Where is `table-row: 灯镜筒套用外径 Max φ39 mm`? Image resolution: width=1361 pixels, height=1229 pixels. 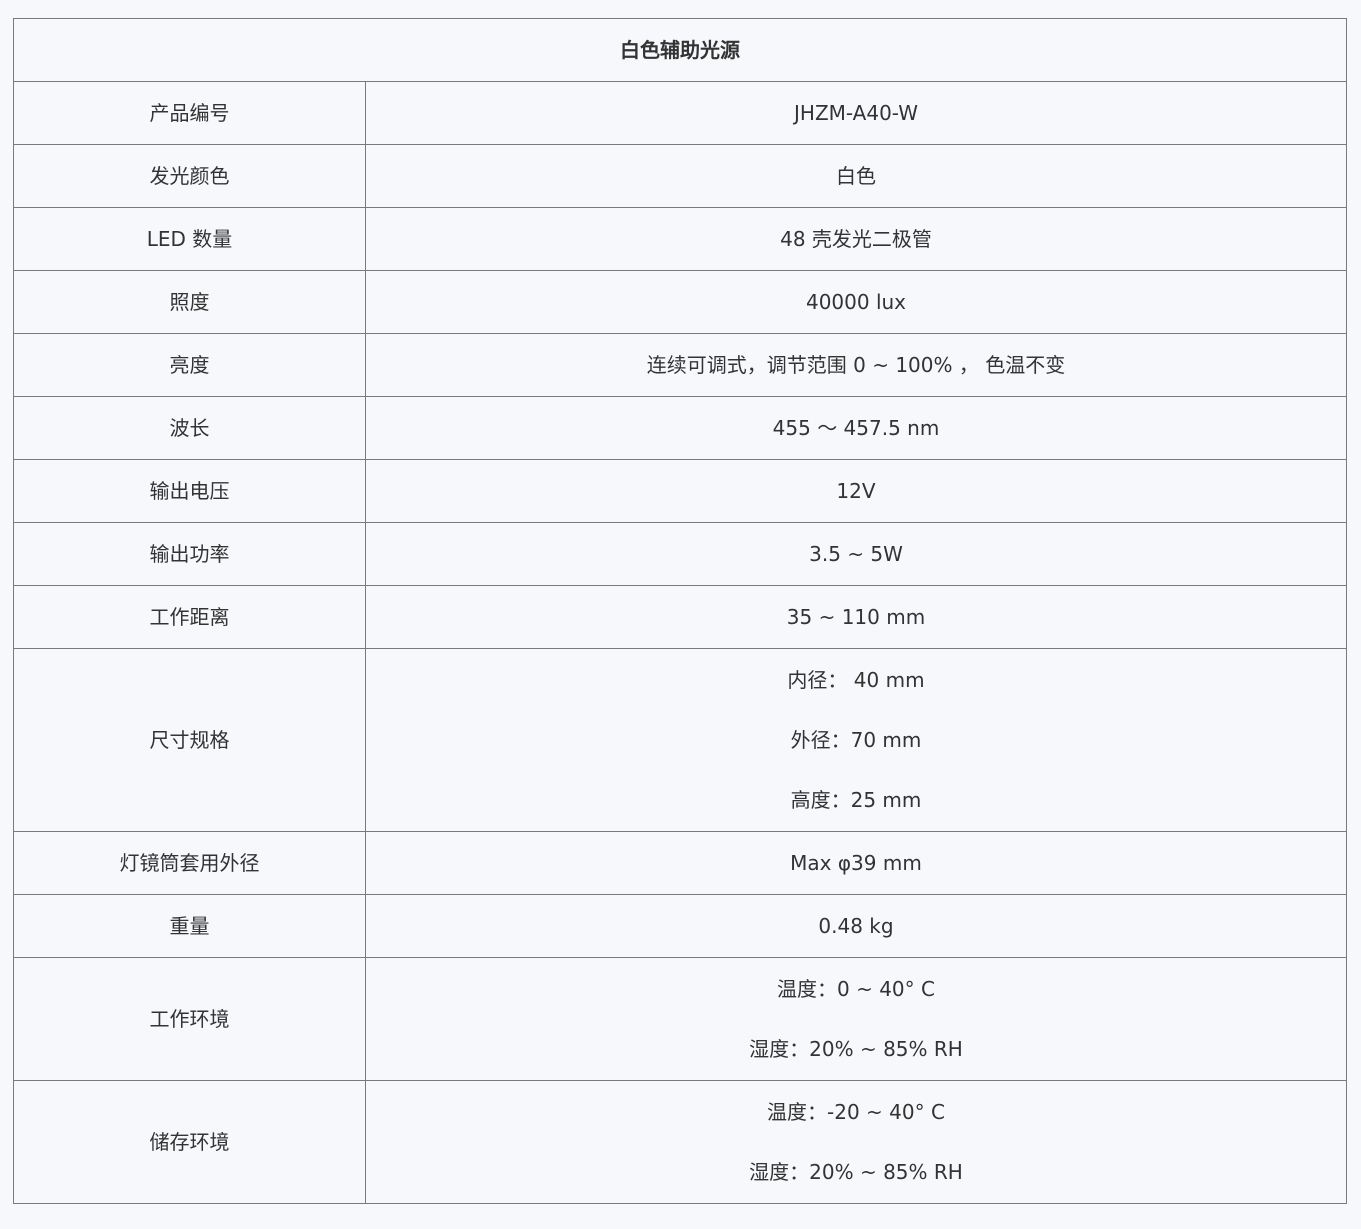
table-row: 灯镜筒套用外径 Max φ39 mm is located at coordinates (680, 863).